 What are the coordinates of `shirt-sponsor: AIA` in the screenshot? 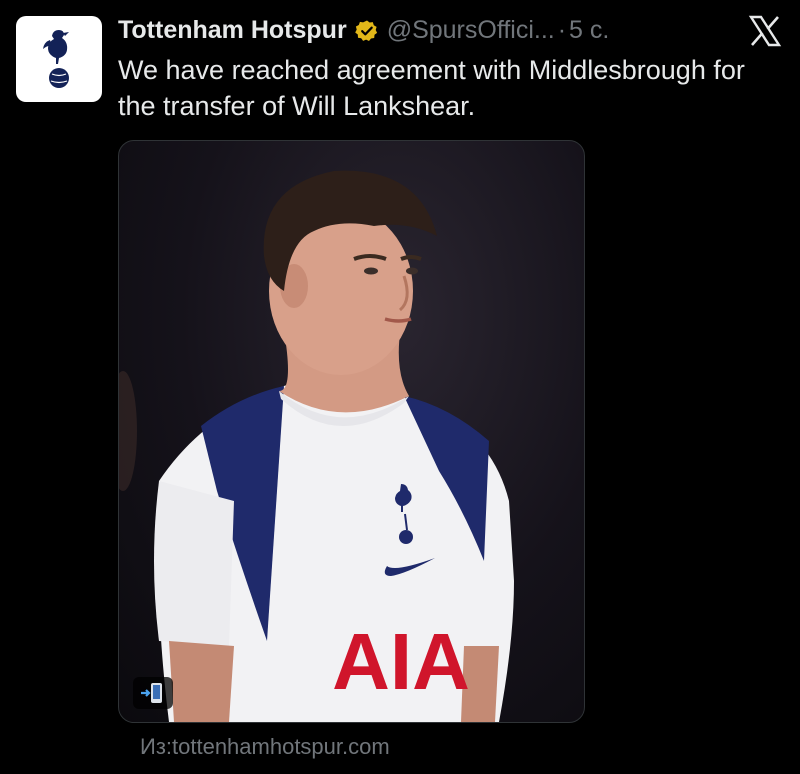 It's located at (401, 661).